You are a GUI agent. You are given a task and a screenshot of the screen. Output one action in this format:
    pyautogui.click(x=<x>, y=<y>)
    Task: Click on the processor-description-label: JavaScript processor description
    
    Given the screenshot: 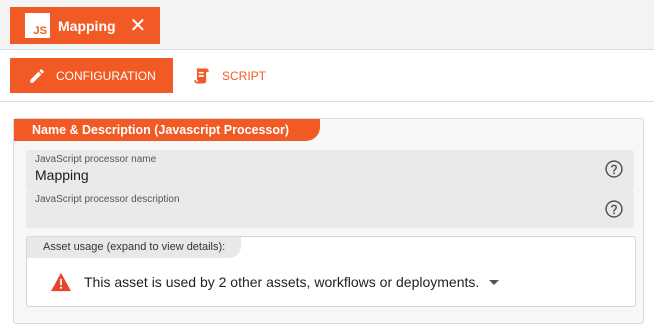 What is the action you would take?
    pyautogui.click(x=107, y=199)
    